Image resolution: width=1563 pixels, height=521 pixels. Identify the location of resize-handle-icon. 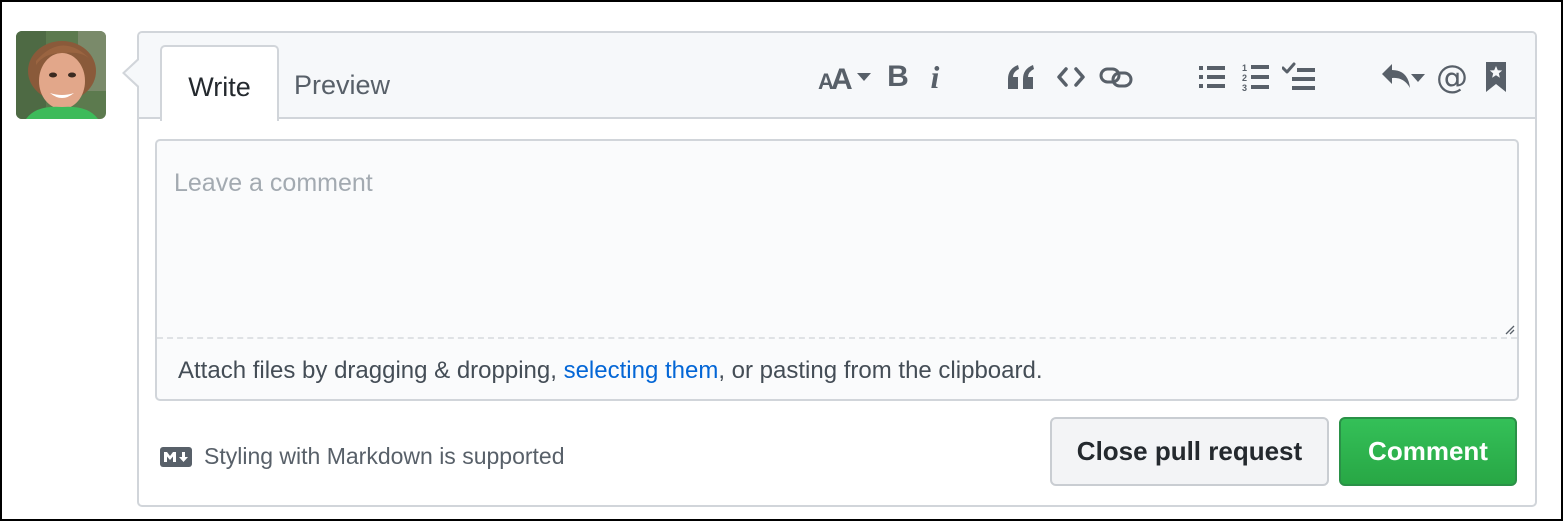
(1510, 330).